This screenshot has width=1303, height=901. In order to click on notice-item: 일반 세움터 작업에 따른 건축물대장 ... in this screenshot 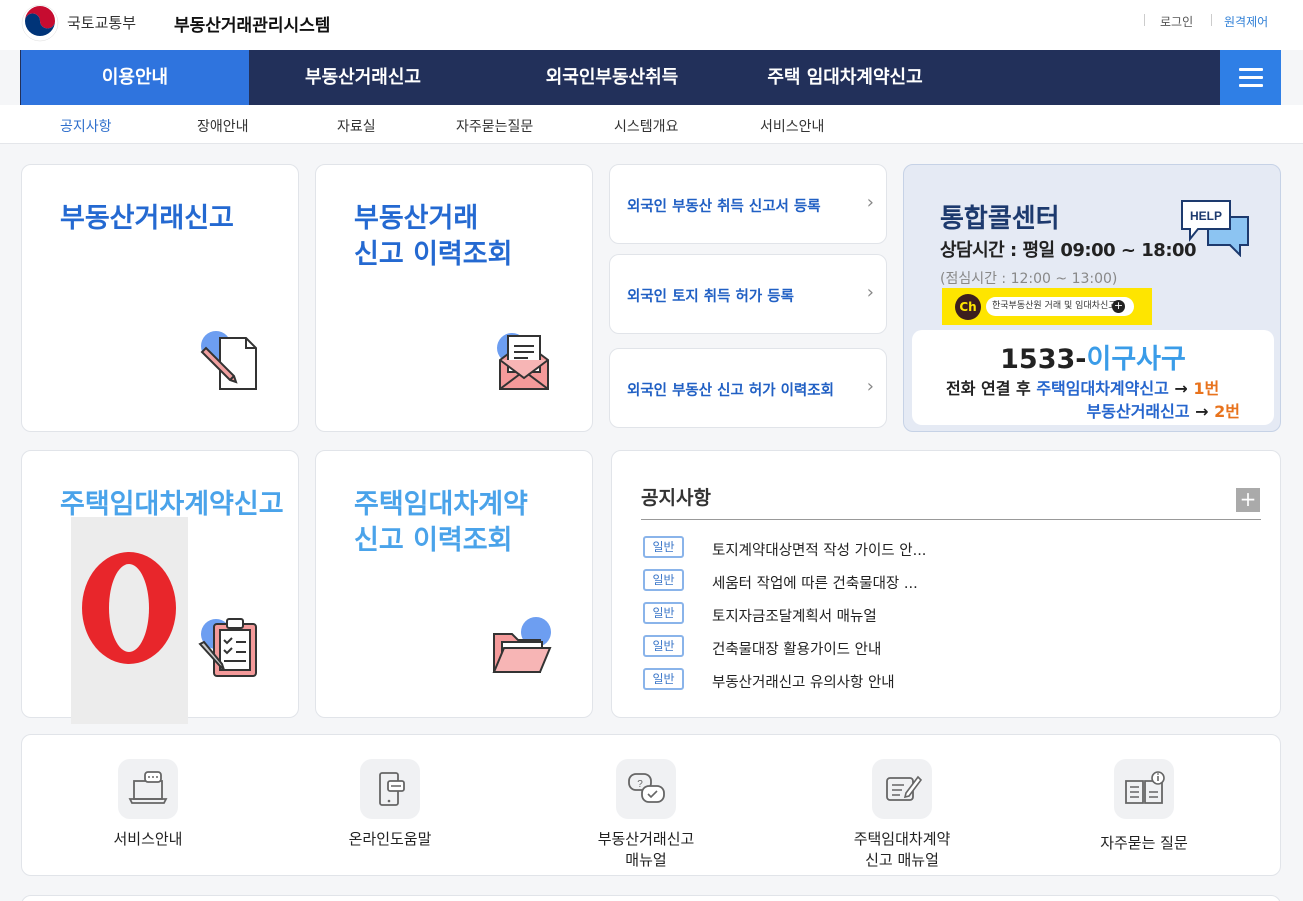, I will do `click(953, 581)`.